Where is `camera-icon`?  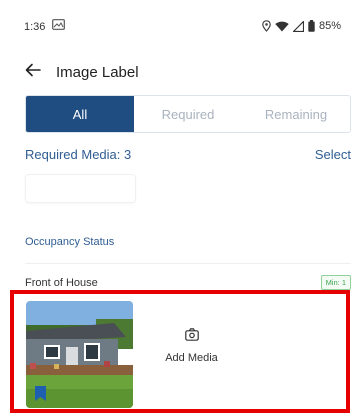
camera-icon is located at coordinates (191, 337).